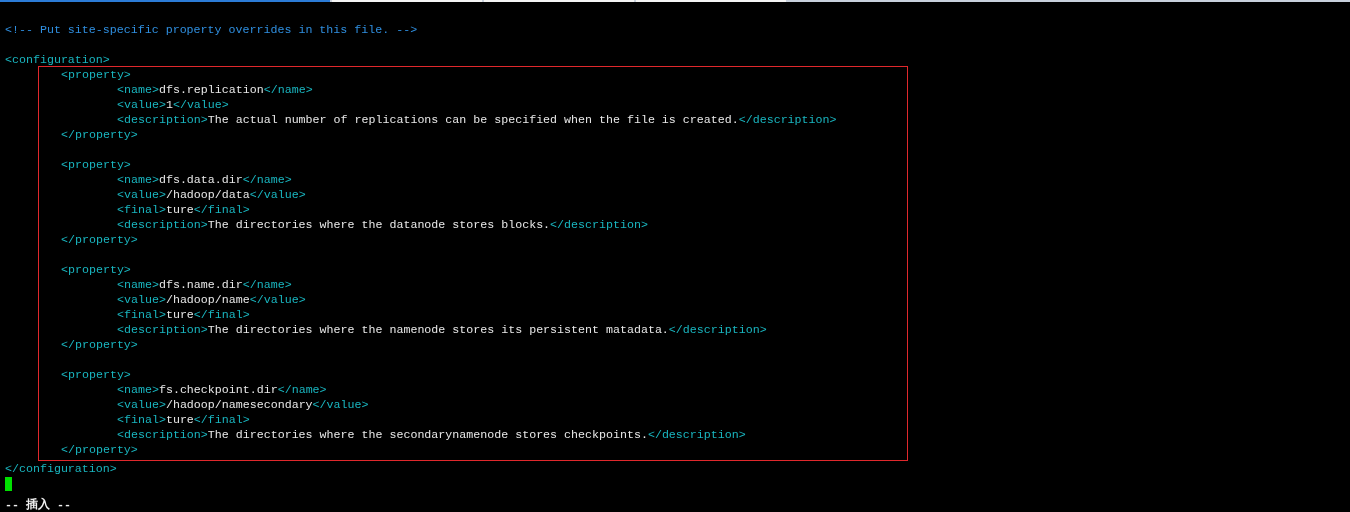 The height and width of the screenshot is (512, 1350). What do you see at coordinates (38, 504) in the screenshot?
I see `mode-indicator: -- 插入 --` at bounding box center [38, 504].